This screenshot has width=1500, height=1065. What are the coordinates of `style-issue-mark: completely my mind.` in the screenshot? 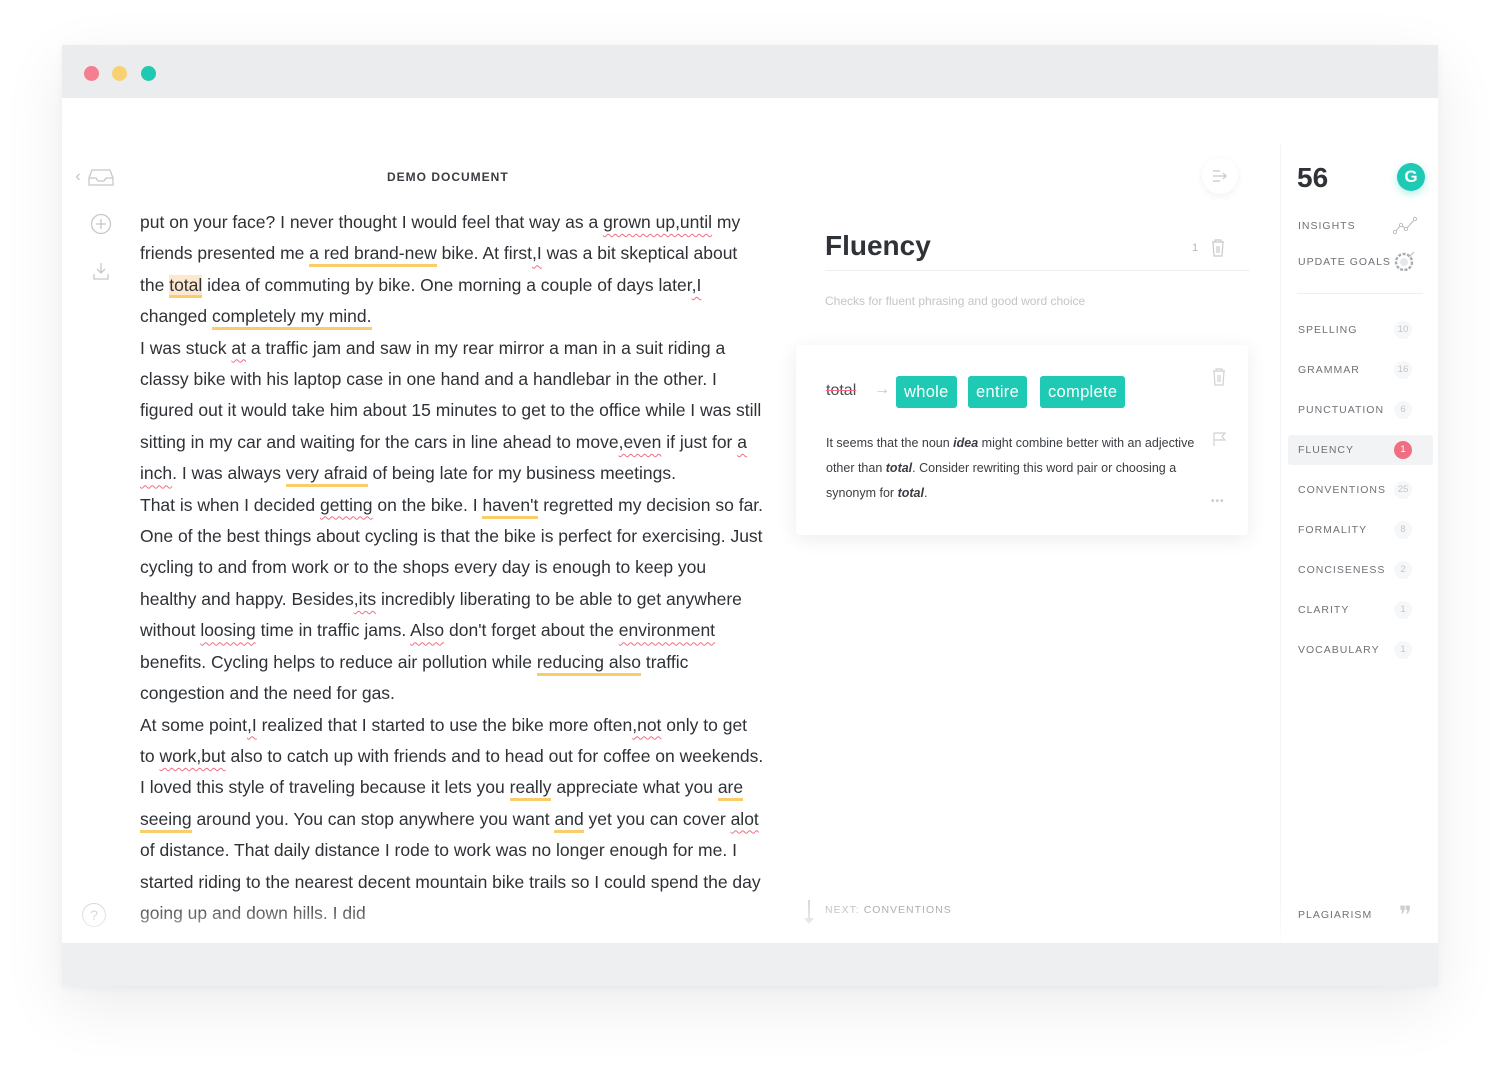 It's located at (292, 318).